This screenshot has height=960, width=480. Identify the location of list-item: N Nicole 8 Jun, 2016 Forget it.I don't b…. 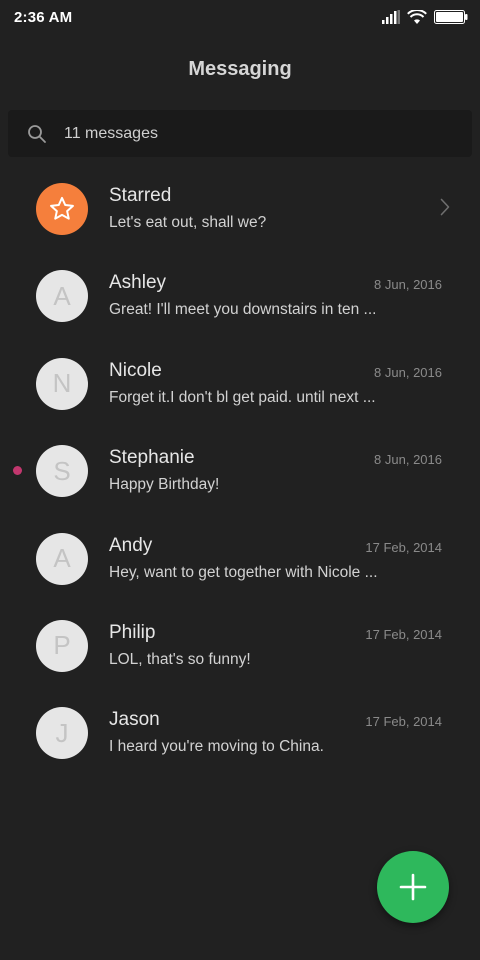
(240, 383).